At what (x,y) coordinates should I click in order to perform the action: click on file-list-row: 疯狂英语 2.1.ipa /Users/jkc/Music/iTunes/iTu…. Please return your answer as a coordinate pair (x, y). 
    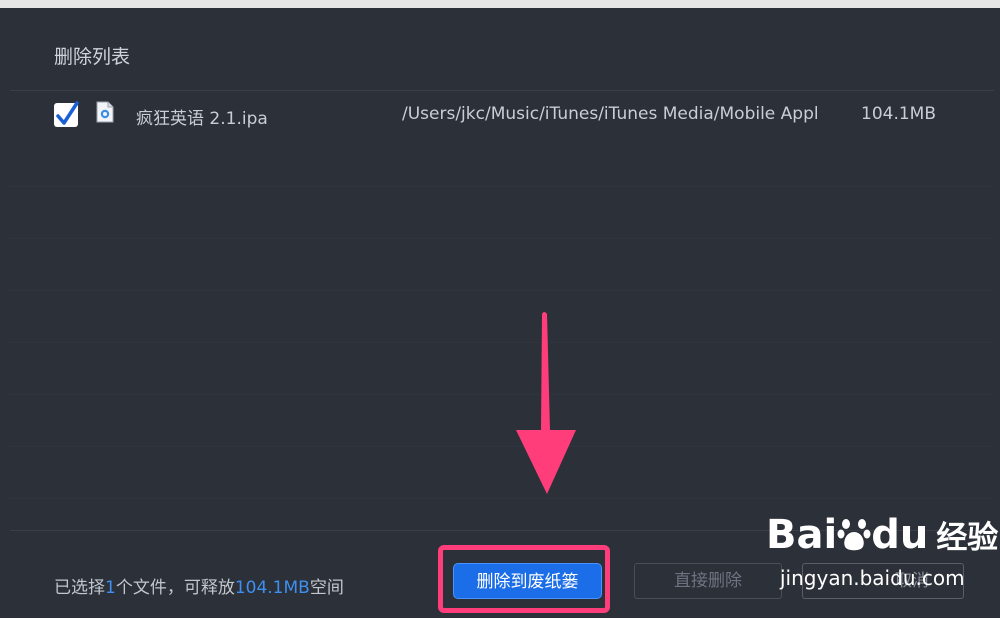
    Looking at the image, I should click on (502, 115).